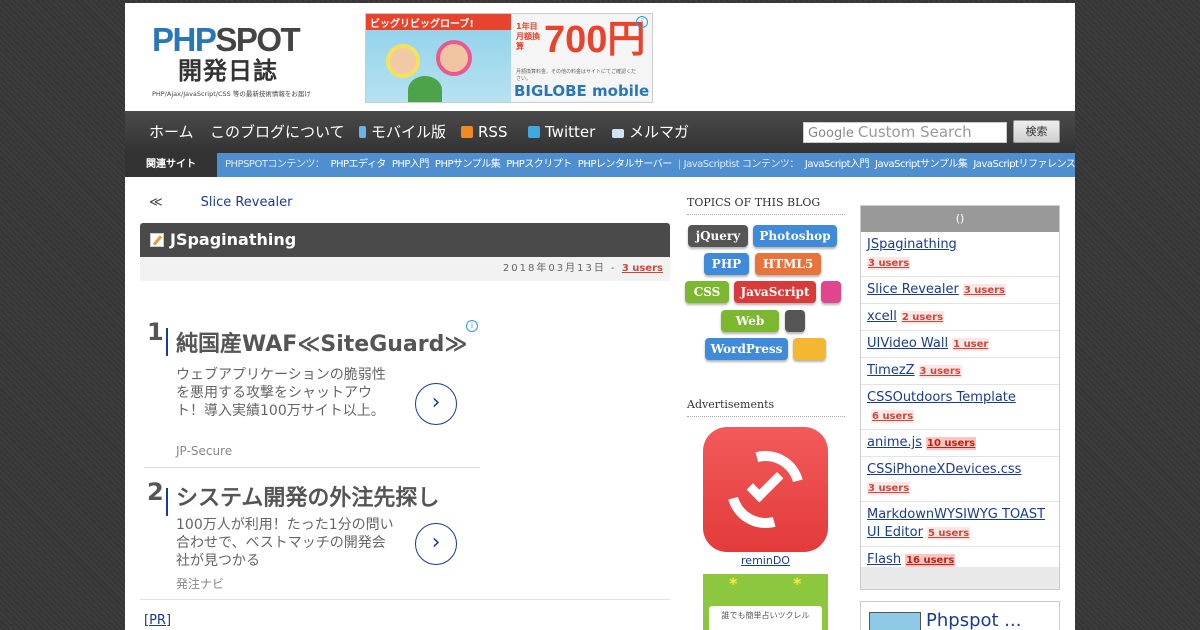  Describe the element at coordinates (707, 292) in the screenshot. I see `tag-css: CSS` at that location.